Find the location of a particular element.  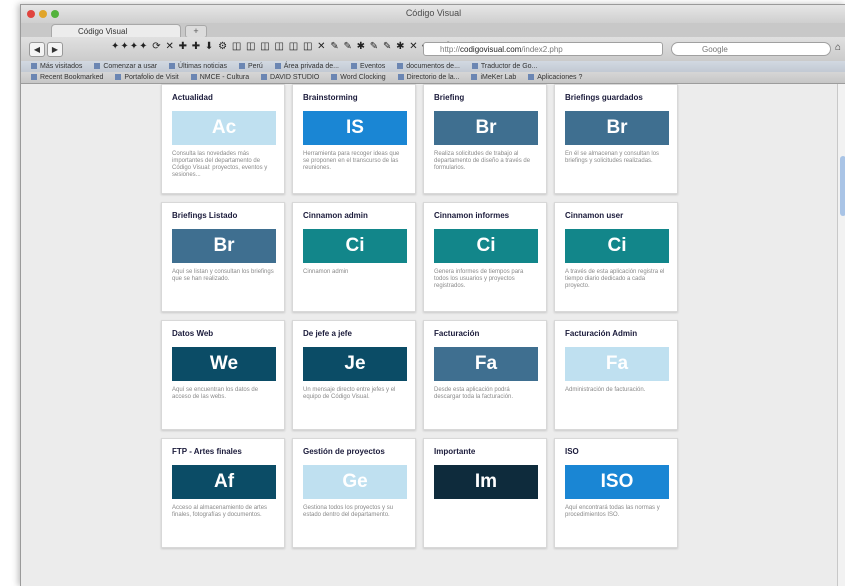

app-icon-tile: Ge is located at coordinates (355, 482).